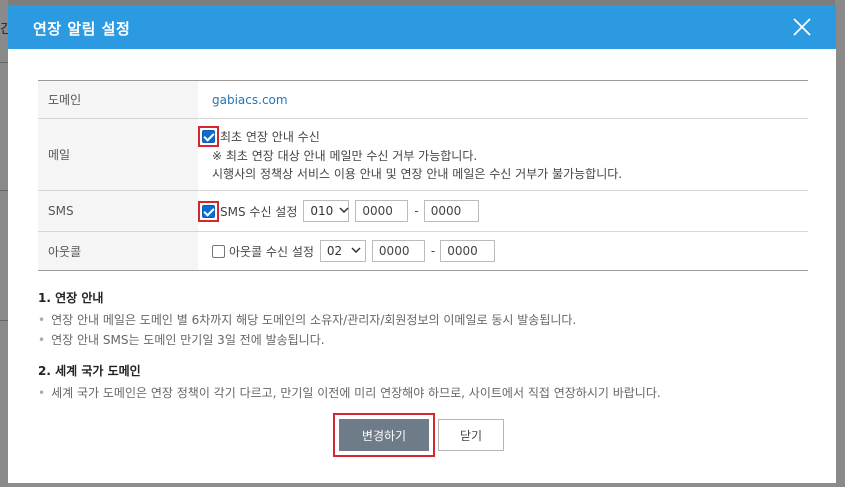 Image resolution: width=845 pixels, height=487 pixels. I want to click on sms-checkbox, so click(208, 211).